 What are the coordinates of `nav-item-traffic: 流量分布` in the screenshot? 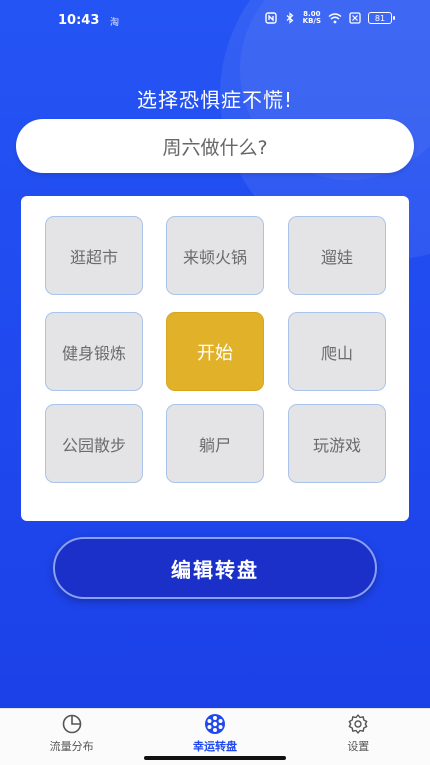 It's located at (71, 737).